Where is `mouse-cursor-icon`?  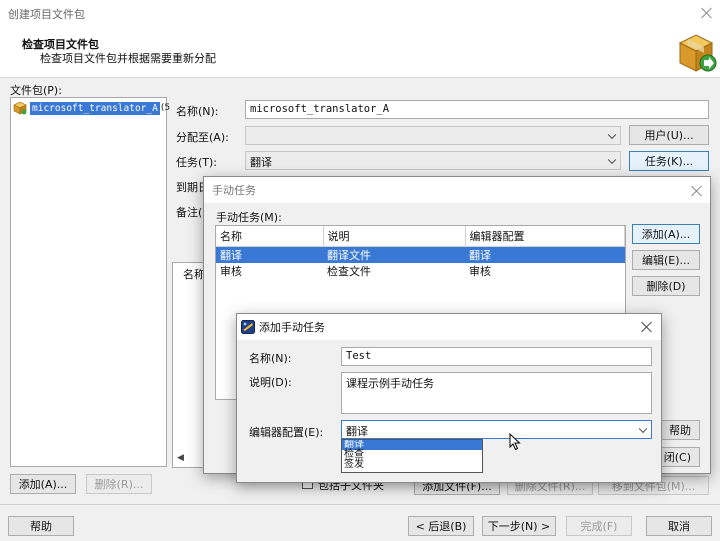 mouse-cursor-icon is located at coordinates (515, 442).